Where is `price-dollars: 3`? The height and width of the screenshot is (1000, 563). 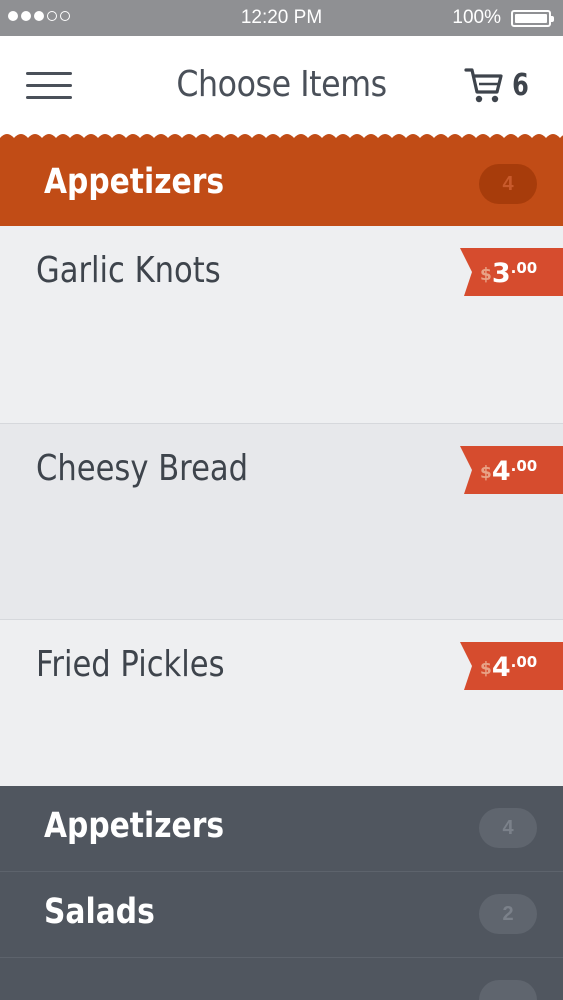
price-dollars: 3 is located at coordinates (501, 273).